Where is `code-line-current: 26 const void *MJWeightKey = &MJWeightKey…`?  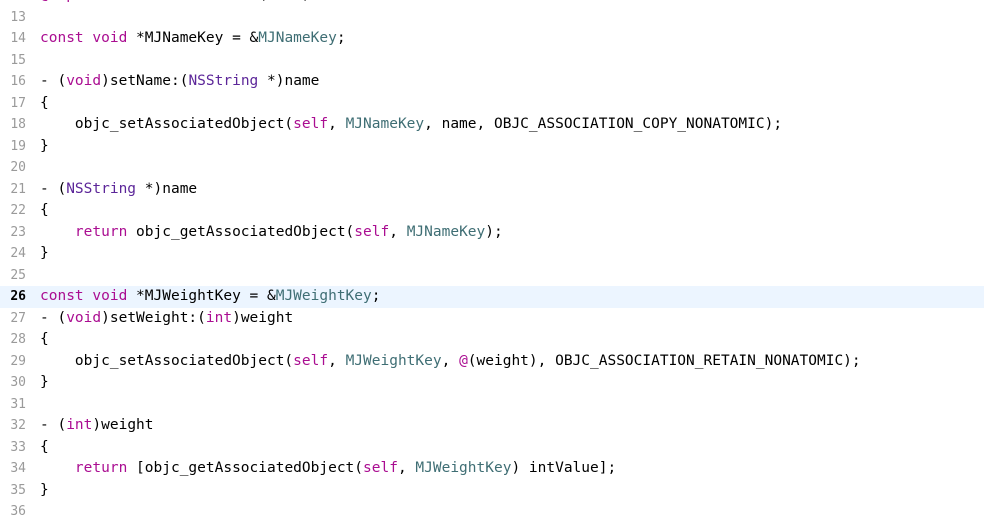 code-line-current: 26 const void *MJWeightKey = &MJWeightKey… is located at coordinates (492, 297).